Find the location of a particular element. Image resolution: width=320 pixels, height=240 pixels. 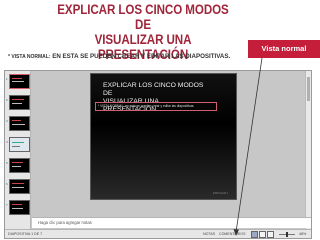

thumb-number: 7 is located at coordinates (7, 205).